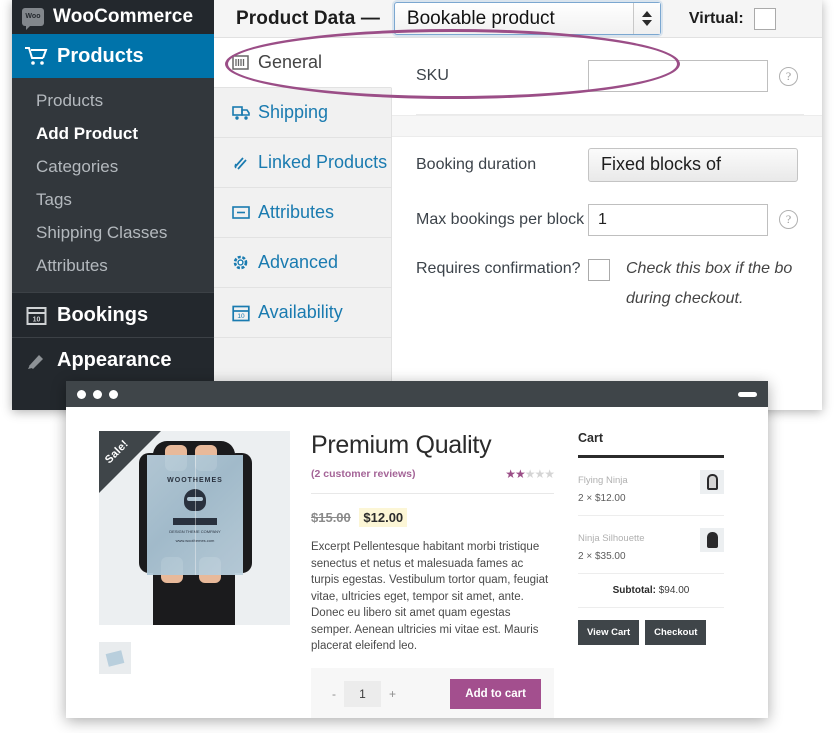  I want to click on cart-item-text: Ninja Silhouette 2 × $35.00, so click(611, 545).